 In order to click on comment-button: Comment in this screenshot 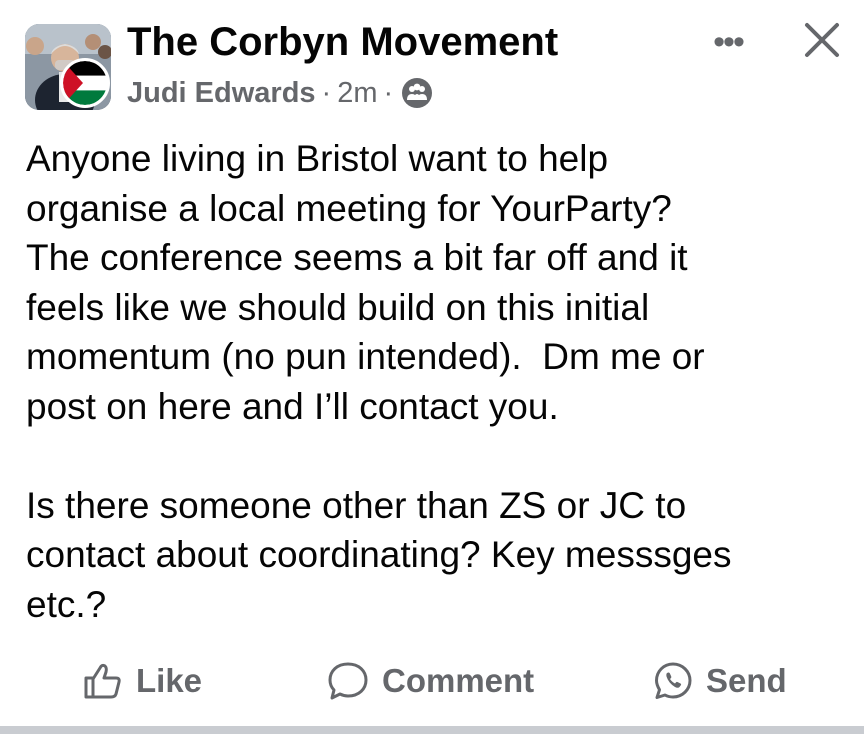, I will do `click(430, 681)`.